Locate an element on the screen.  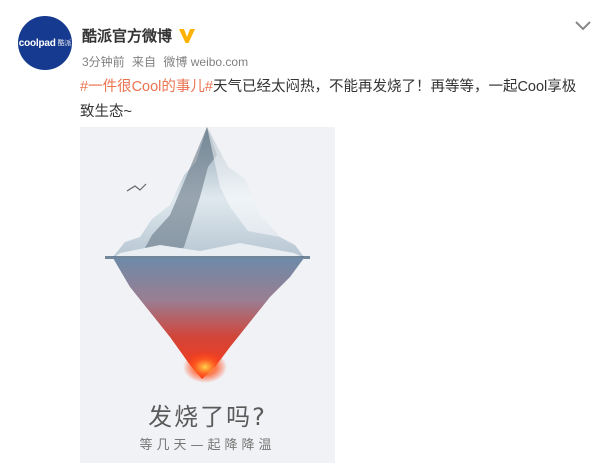
poster-subtitle: 等几天—起降降温 is located at coordinates (207, 445).